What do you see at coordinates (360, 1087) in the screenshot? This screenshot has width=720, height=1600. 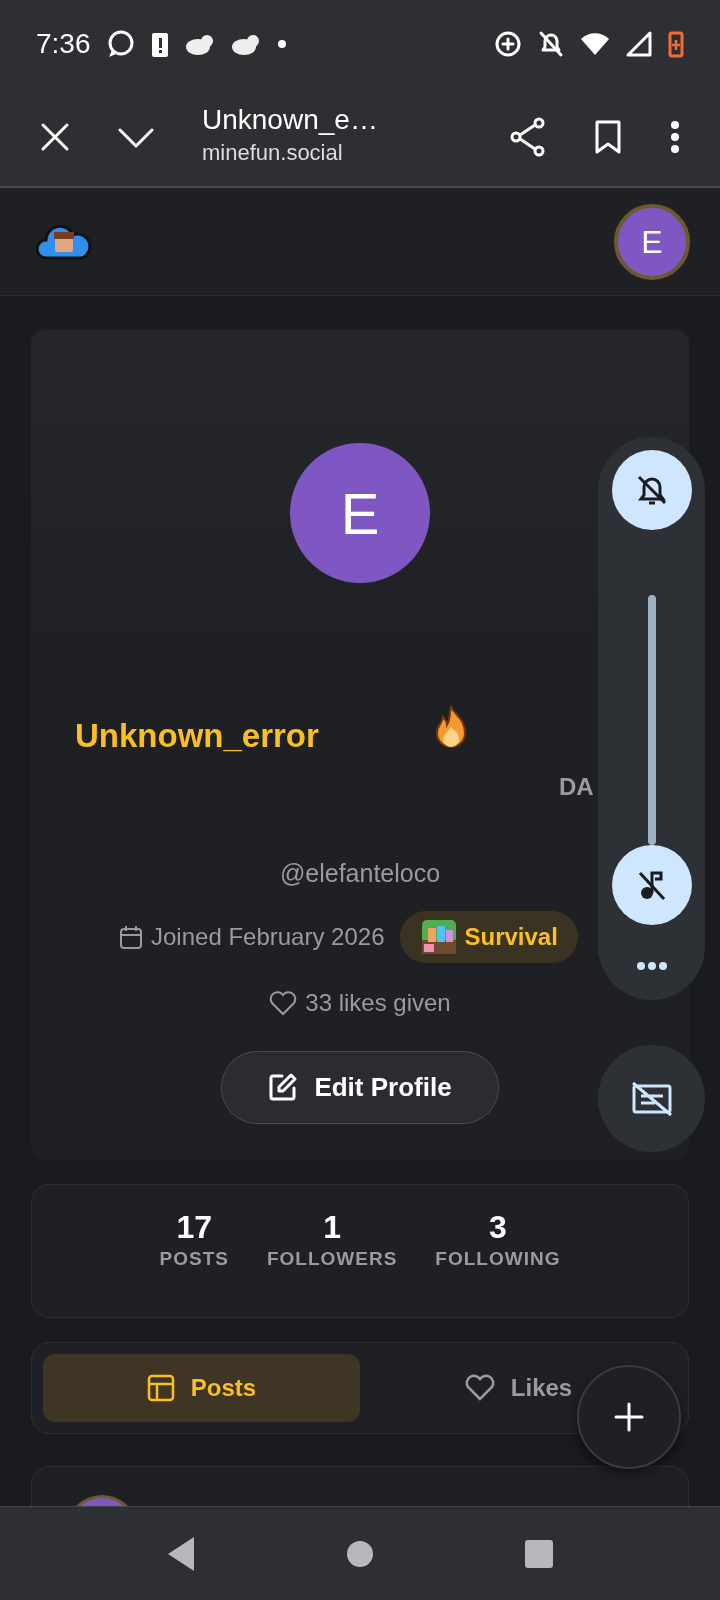 I see `edit-profile-button: Edit Profile` at bounding box center [360, 1087].